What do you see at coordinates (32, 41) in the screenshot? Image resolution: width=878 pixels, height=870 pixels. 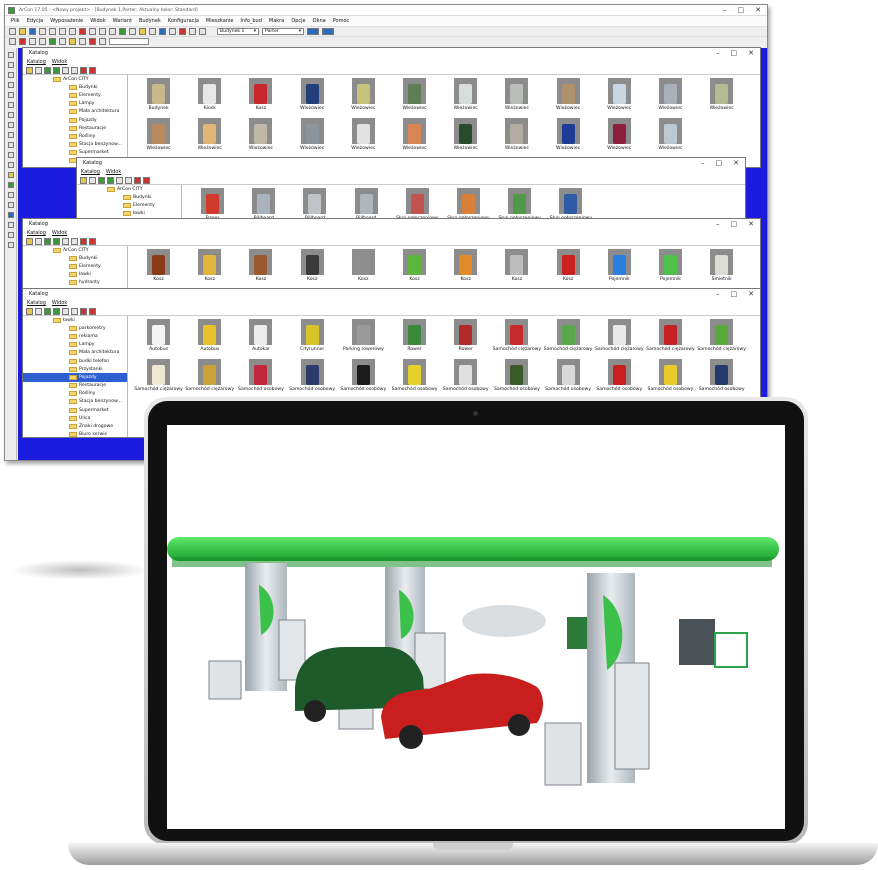 I see `door-icon` at bounding box center [32, 41].